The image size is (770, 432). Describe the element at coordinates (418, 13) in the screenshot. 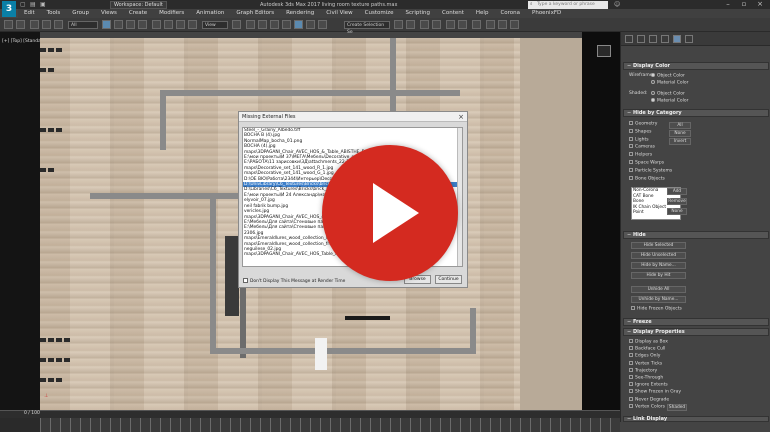

I see `menu-scripting: Scripting` at that location.